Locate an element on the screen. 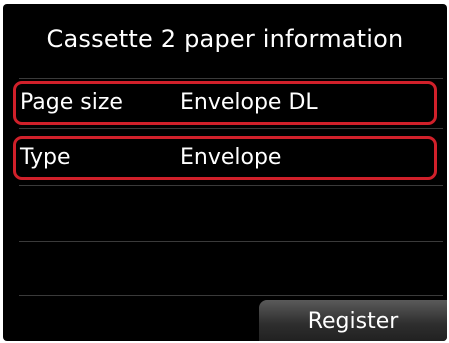 This screenshot has width=449, height=343. type-setting: Type Envelope is located at coordinates (225, 158).